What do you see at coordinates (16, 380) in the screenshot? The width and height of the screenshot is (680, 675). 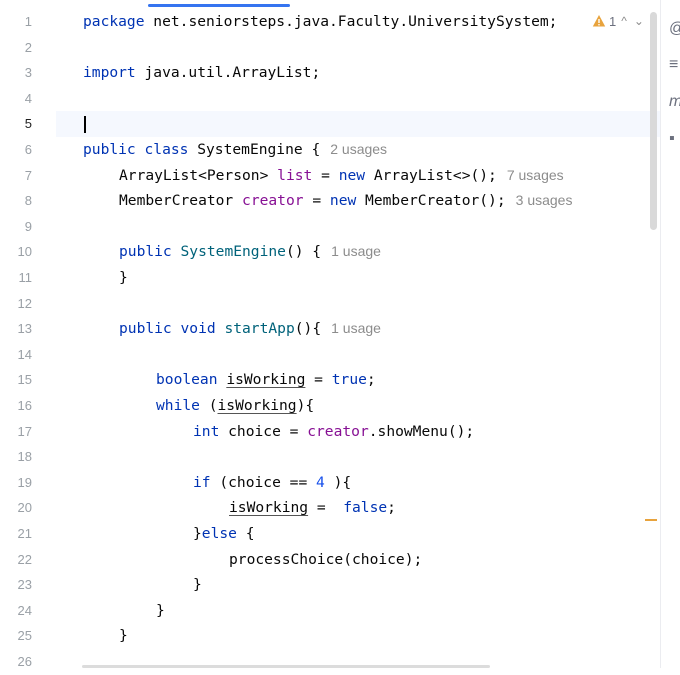 I see `line-number: 15` at bounding box center [16, 380].